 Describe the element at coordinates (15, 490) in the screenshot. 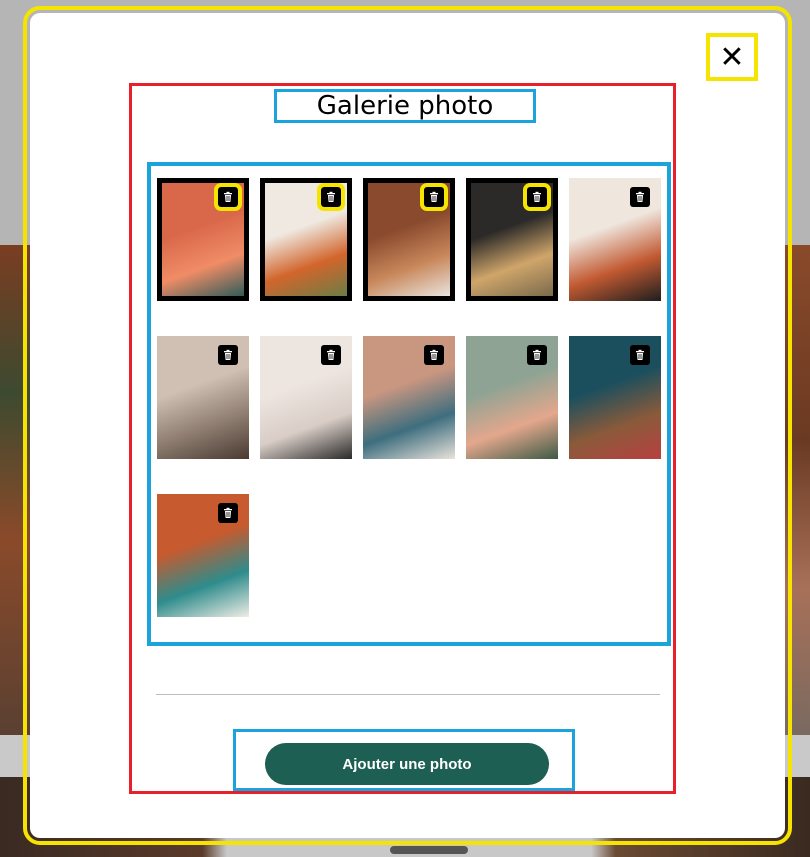

I see `background-left-image` at that location.